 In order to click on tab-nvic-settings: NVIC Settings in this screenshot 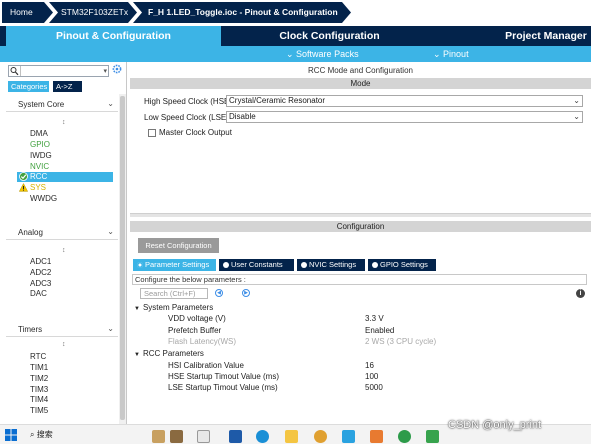, I will do `click(331, 265)`.